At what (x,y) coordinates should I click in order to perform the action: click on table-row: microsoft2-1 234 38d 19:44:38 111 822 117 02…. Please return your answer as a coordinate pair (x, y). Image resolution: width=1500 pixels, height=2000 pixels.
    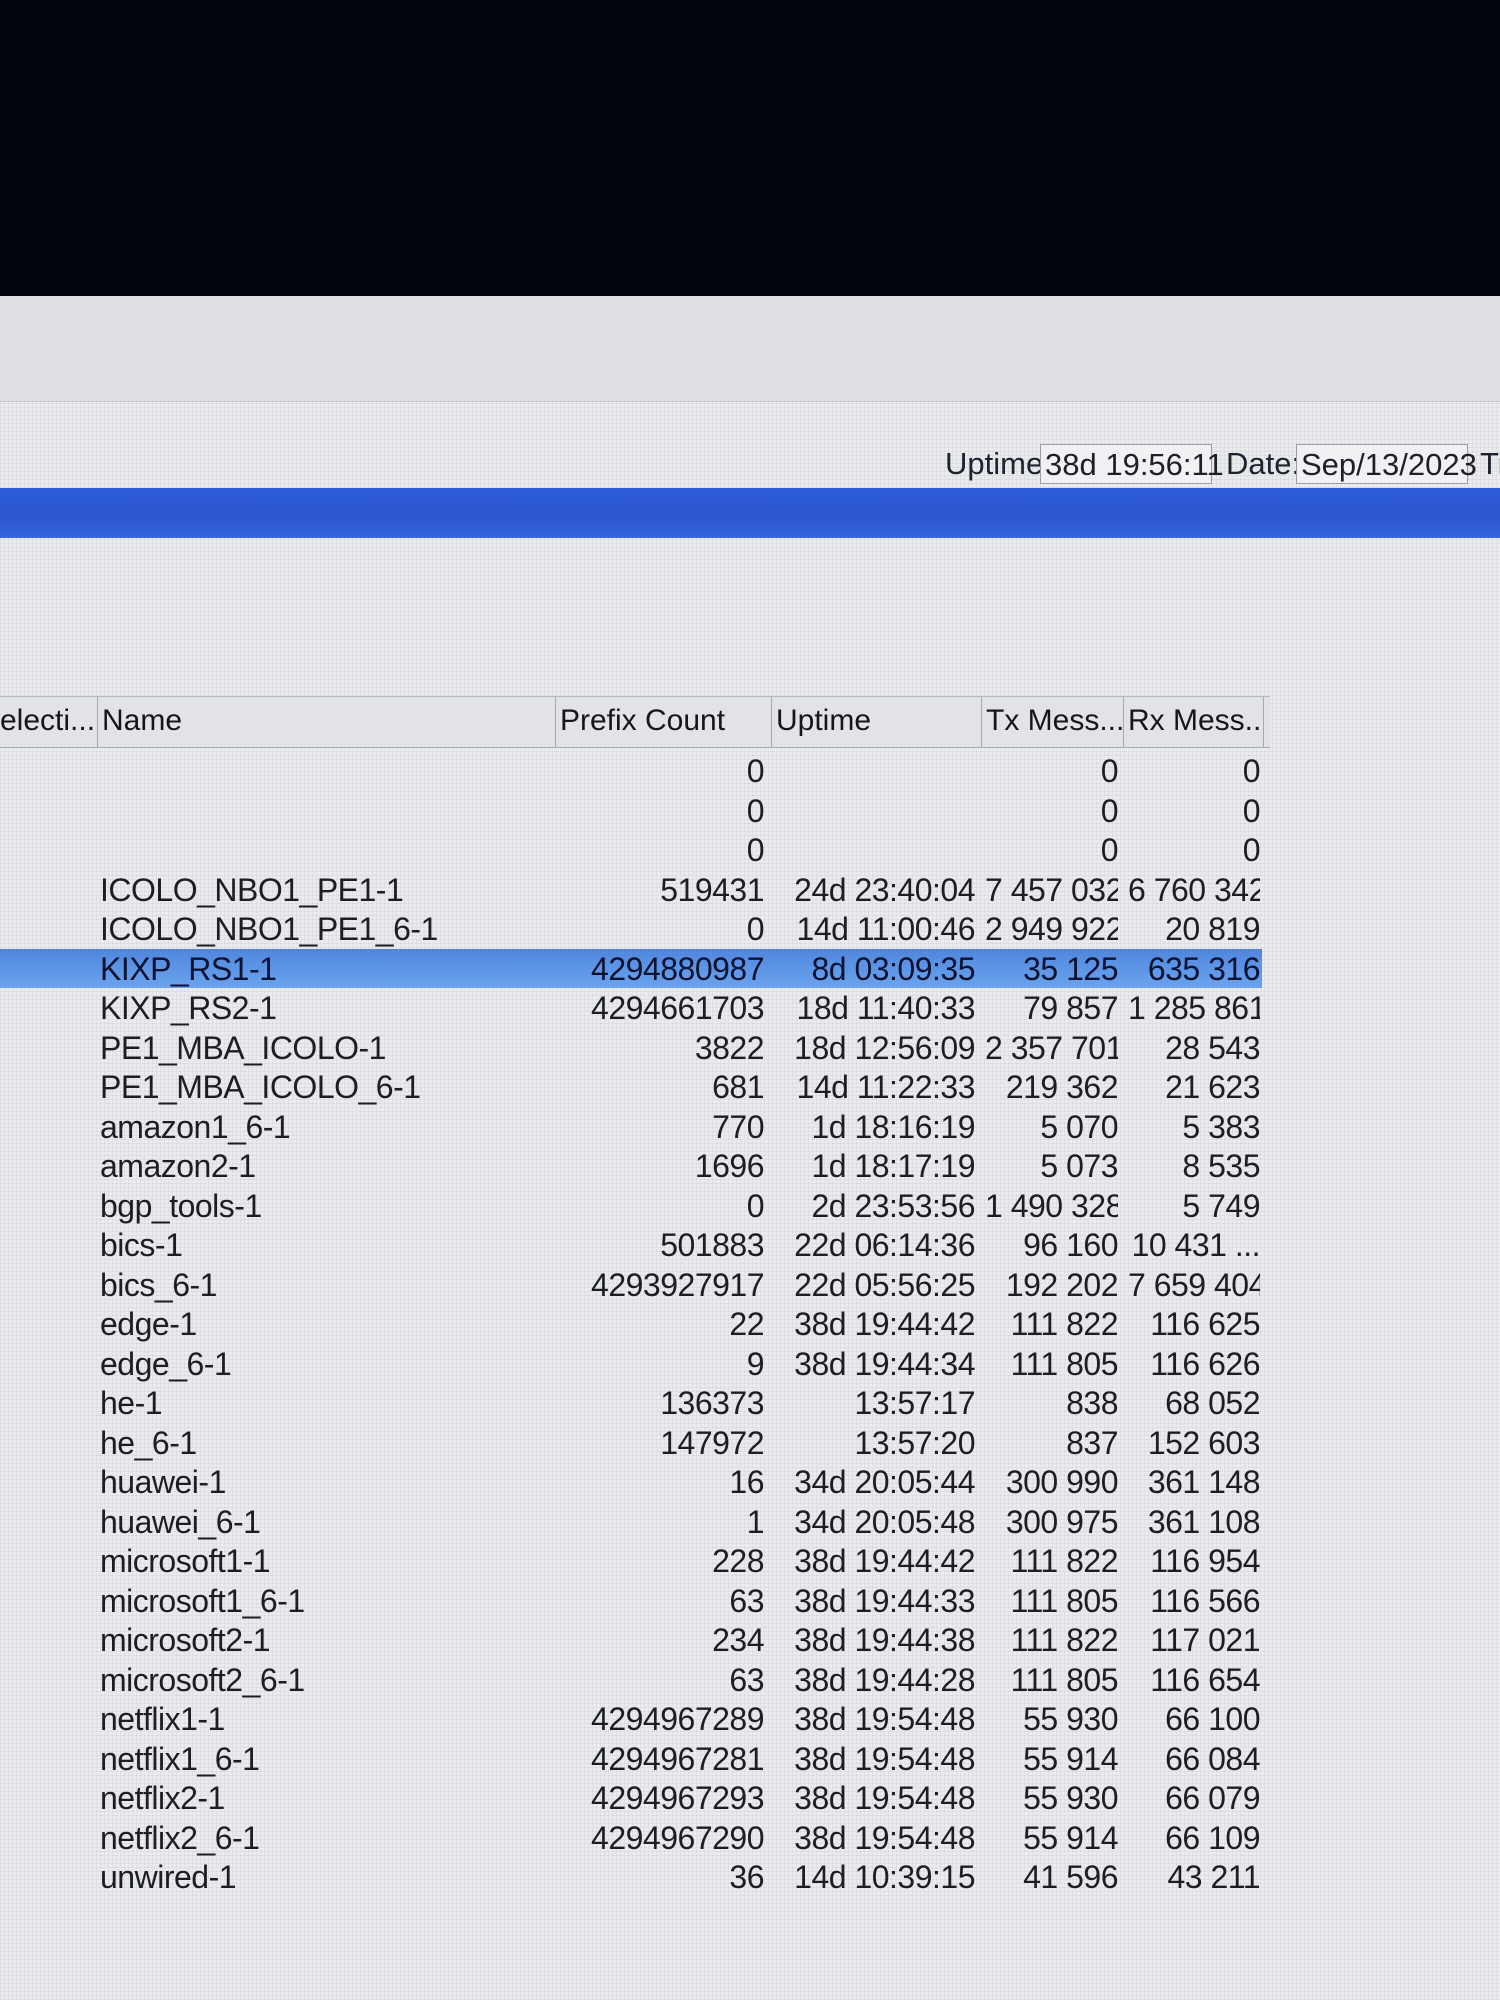
    Looking at the image, I should click on (635, 1640).